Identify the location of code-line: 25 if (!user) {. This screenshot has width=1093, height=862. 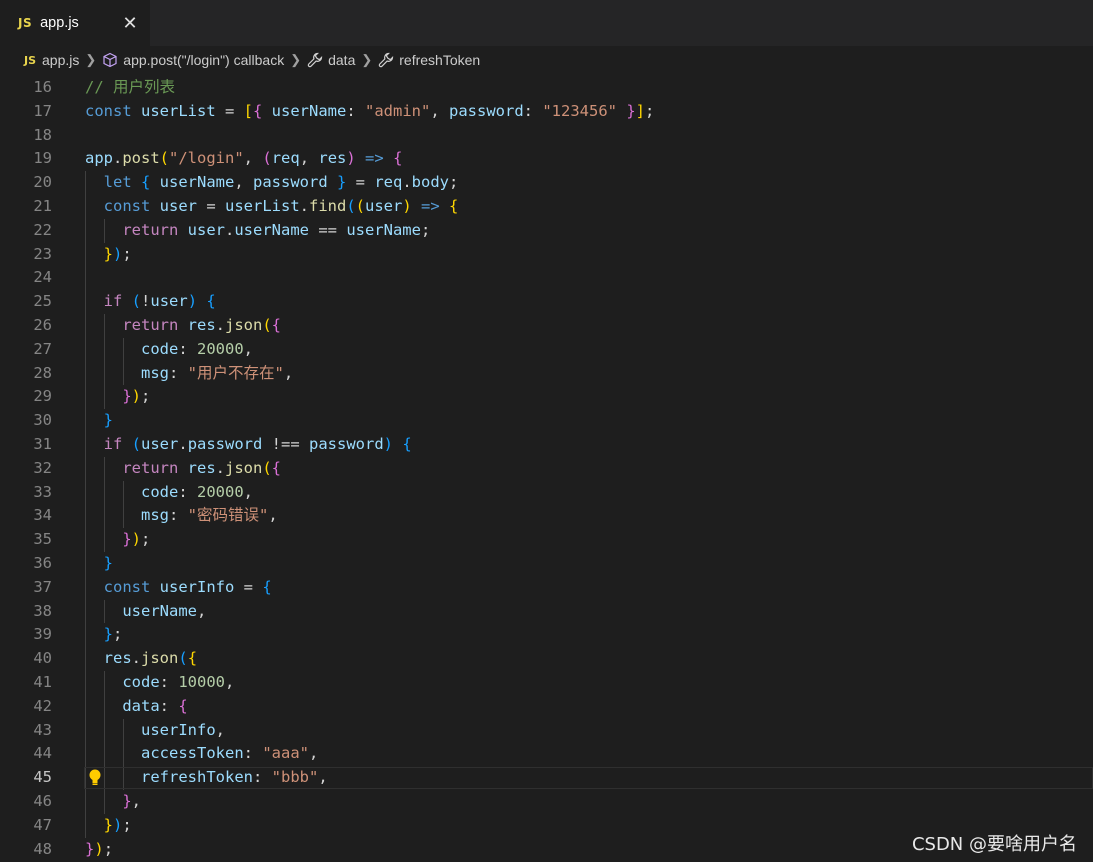
(546, 302).